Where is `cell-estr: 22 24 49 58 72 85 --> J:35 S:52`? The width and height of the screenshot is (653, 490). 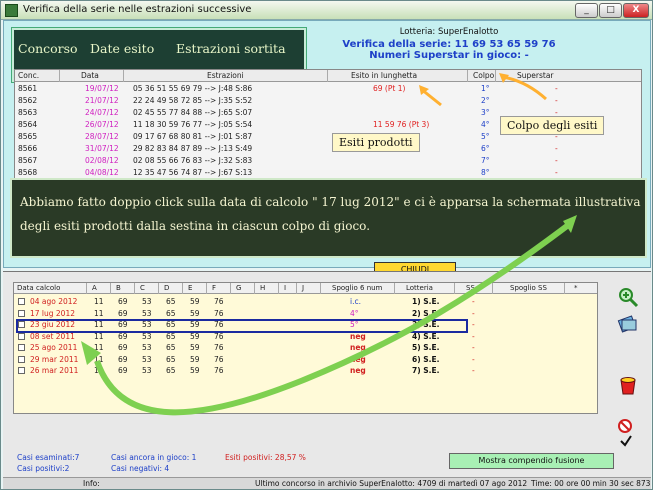
cell-estr: 22 24 49 58 72 85 --> J:35 S:52 is located at coordinates (193, 100).